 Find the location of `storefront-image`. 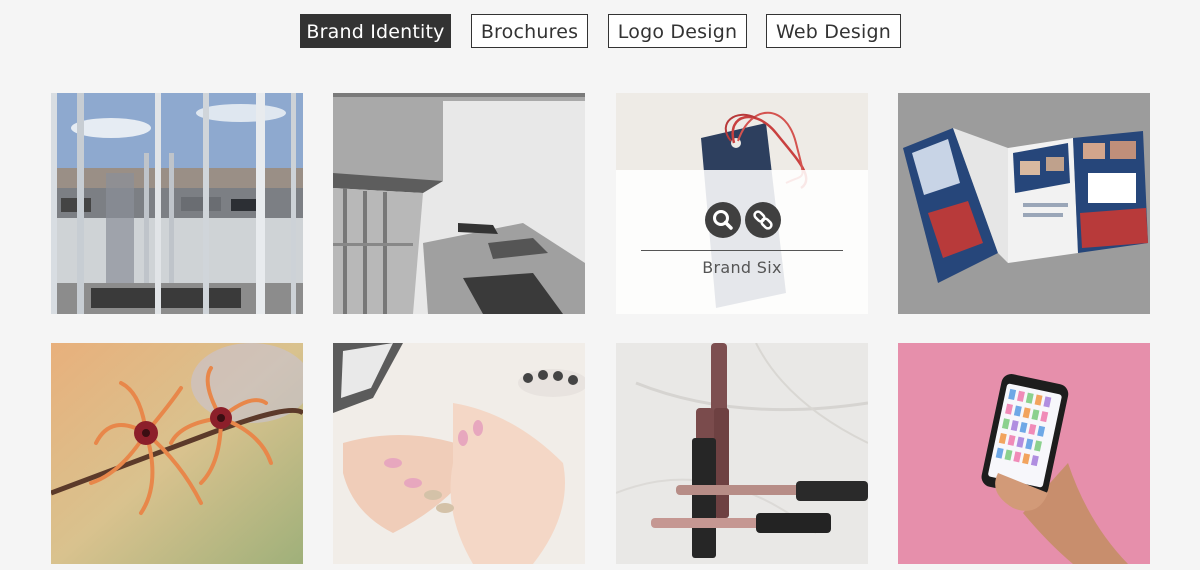

storefront-image is located at coordinates (177, 203).